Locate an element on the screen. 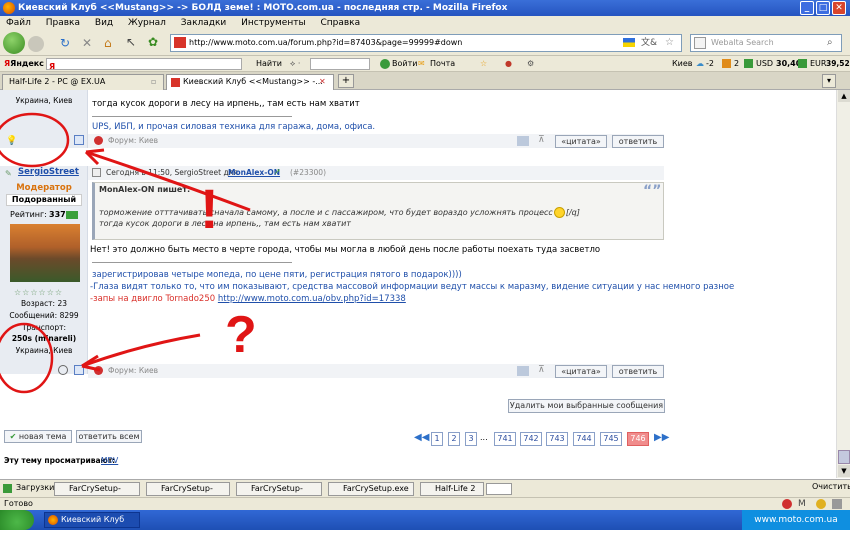 The height and width of the screenshot is (541, 850). tab-close-icon: ▫ is located at coordinates (153, 82).